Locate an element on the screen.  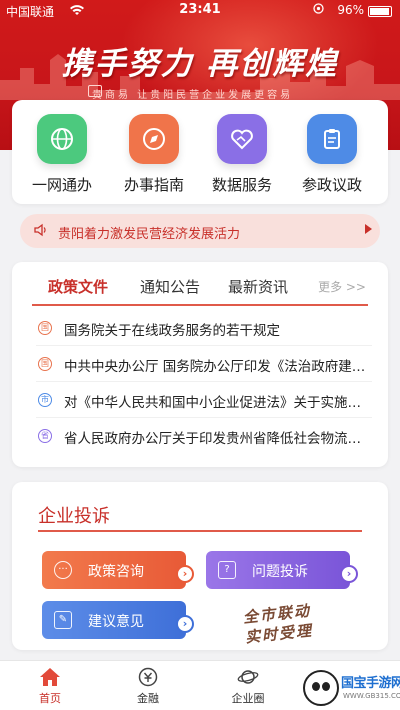
news-title: 国务院关于在线政务服务的若干规定 is located at coordinates (172, 331).